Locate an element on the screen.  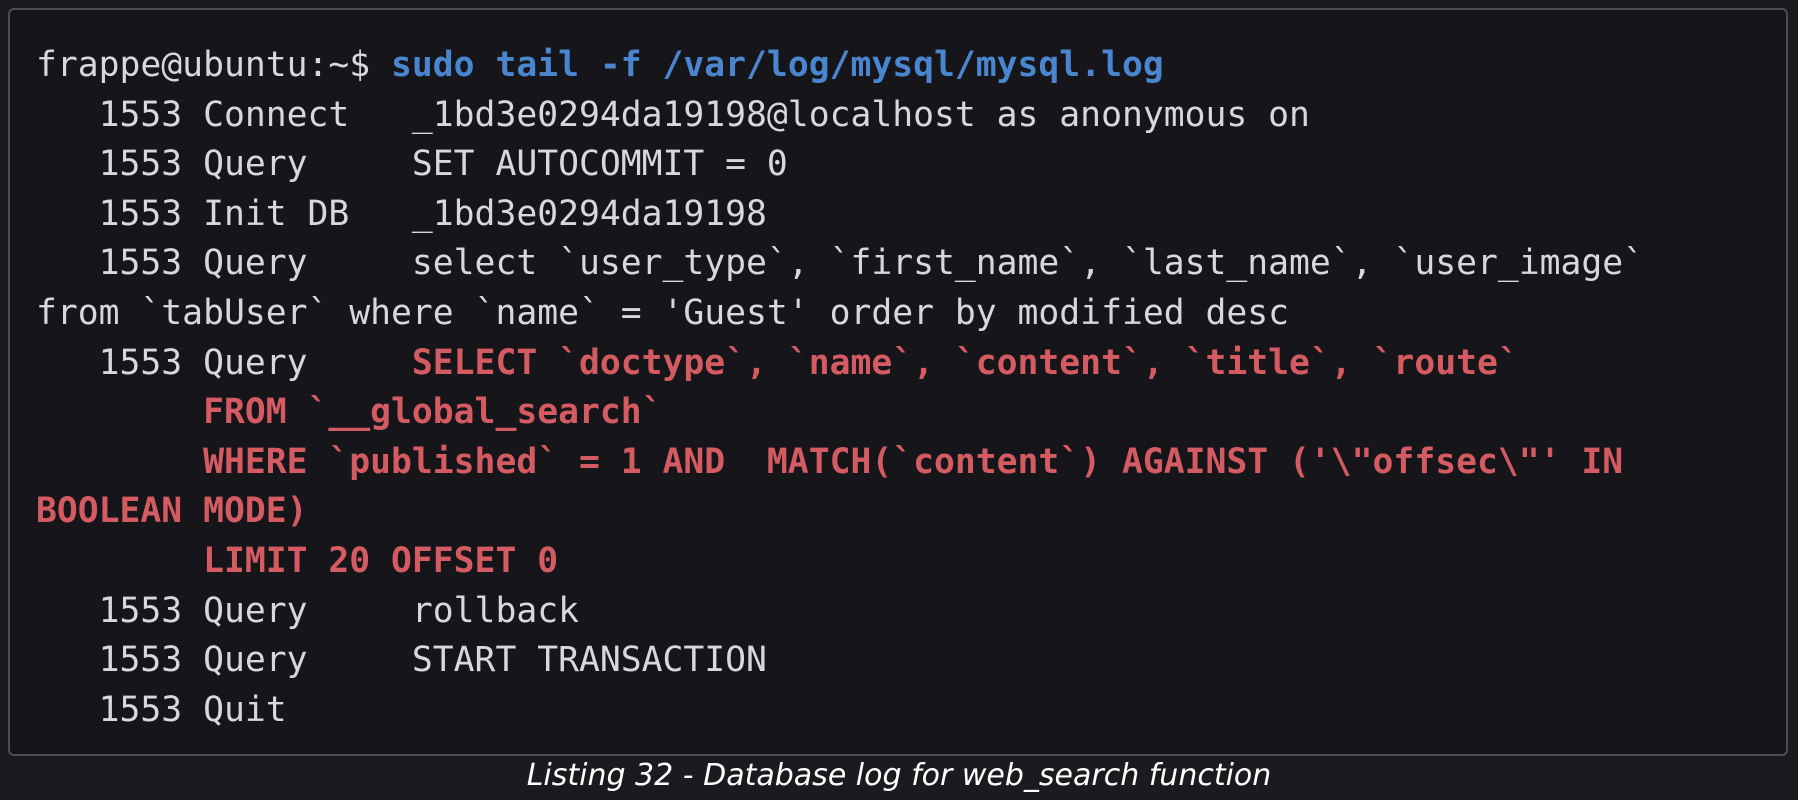
highlighted-sql: FROM `__global_search` is located at coordinates (349, 412).